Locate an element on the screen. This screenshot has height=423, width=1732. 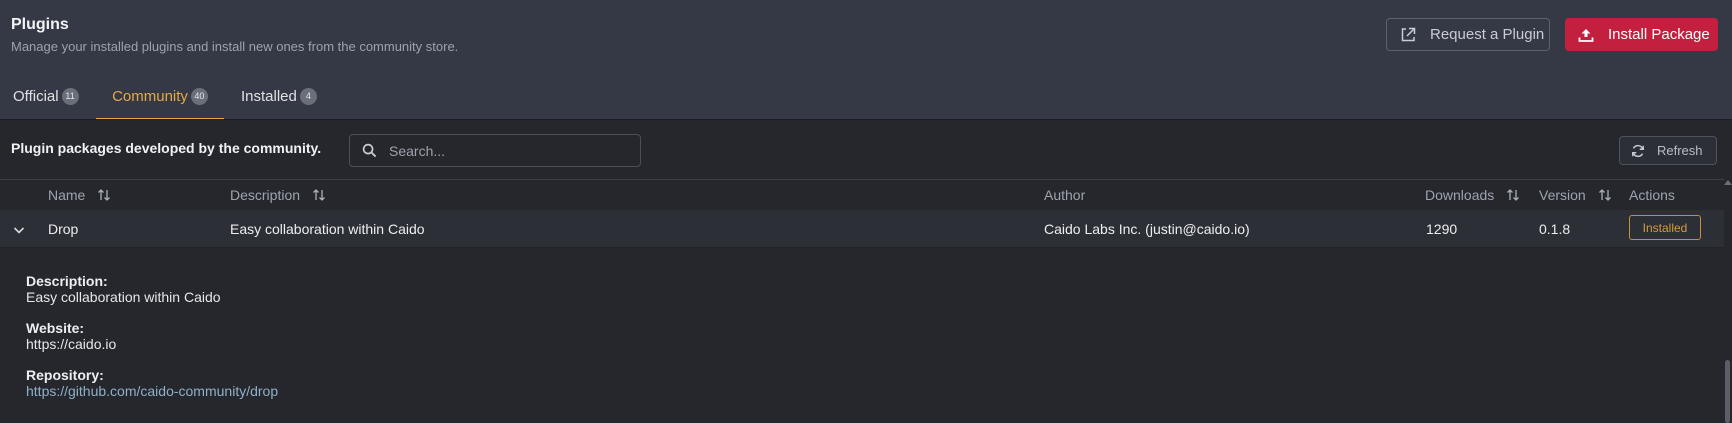
column-header-actions: Actions is located at coordinates (1652, 195).